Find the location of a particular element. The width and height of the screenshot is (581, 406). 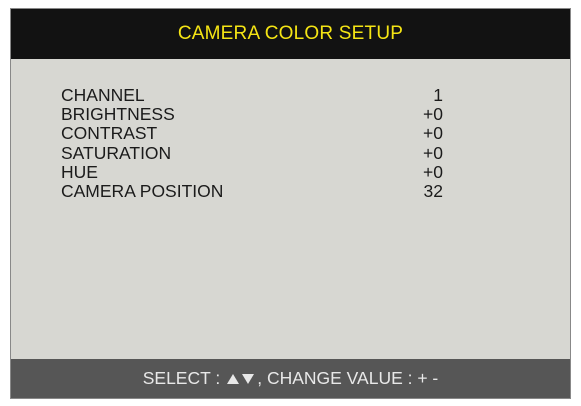

menu-item-value: 1 is located at coordinates (438, 95).